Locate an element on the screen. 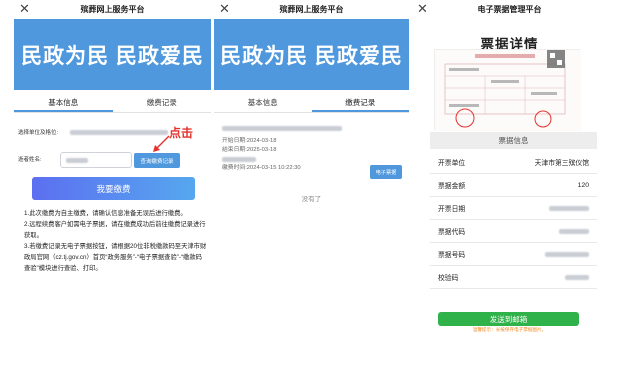 The width and height of the screenshot is (620, 367). row-label: 开票单位 is located at coordinates (452, 163).